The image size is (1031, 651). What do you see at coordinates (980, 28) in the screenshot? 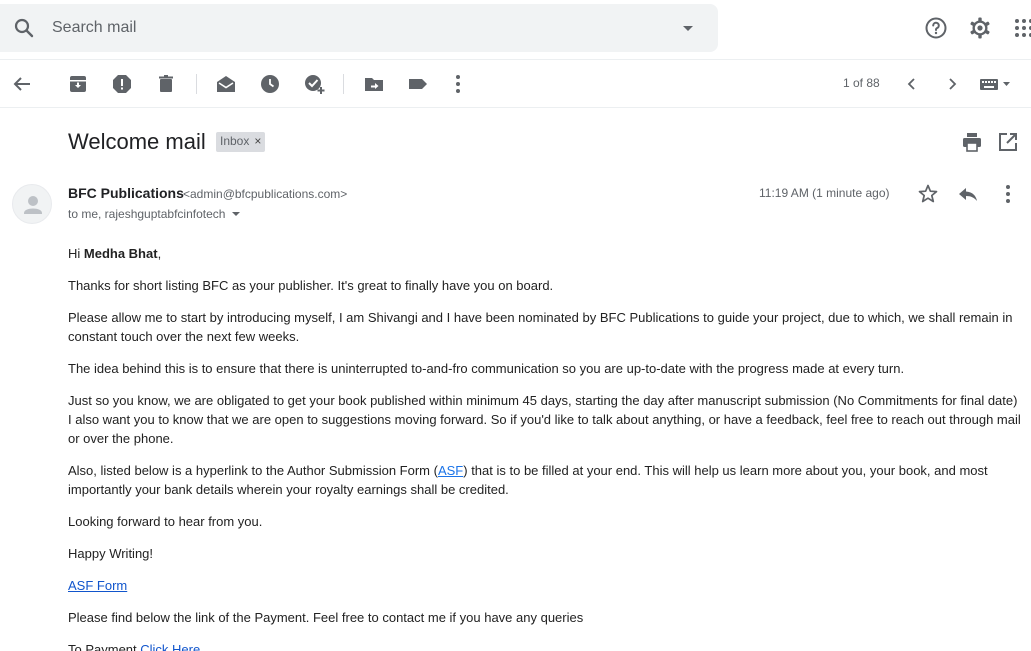
I see `gear-icon` at bounding box center [980, 28].